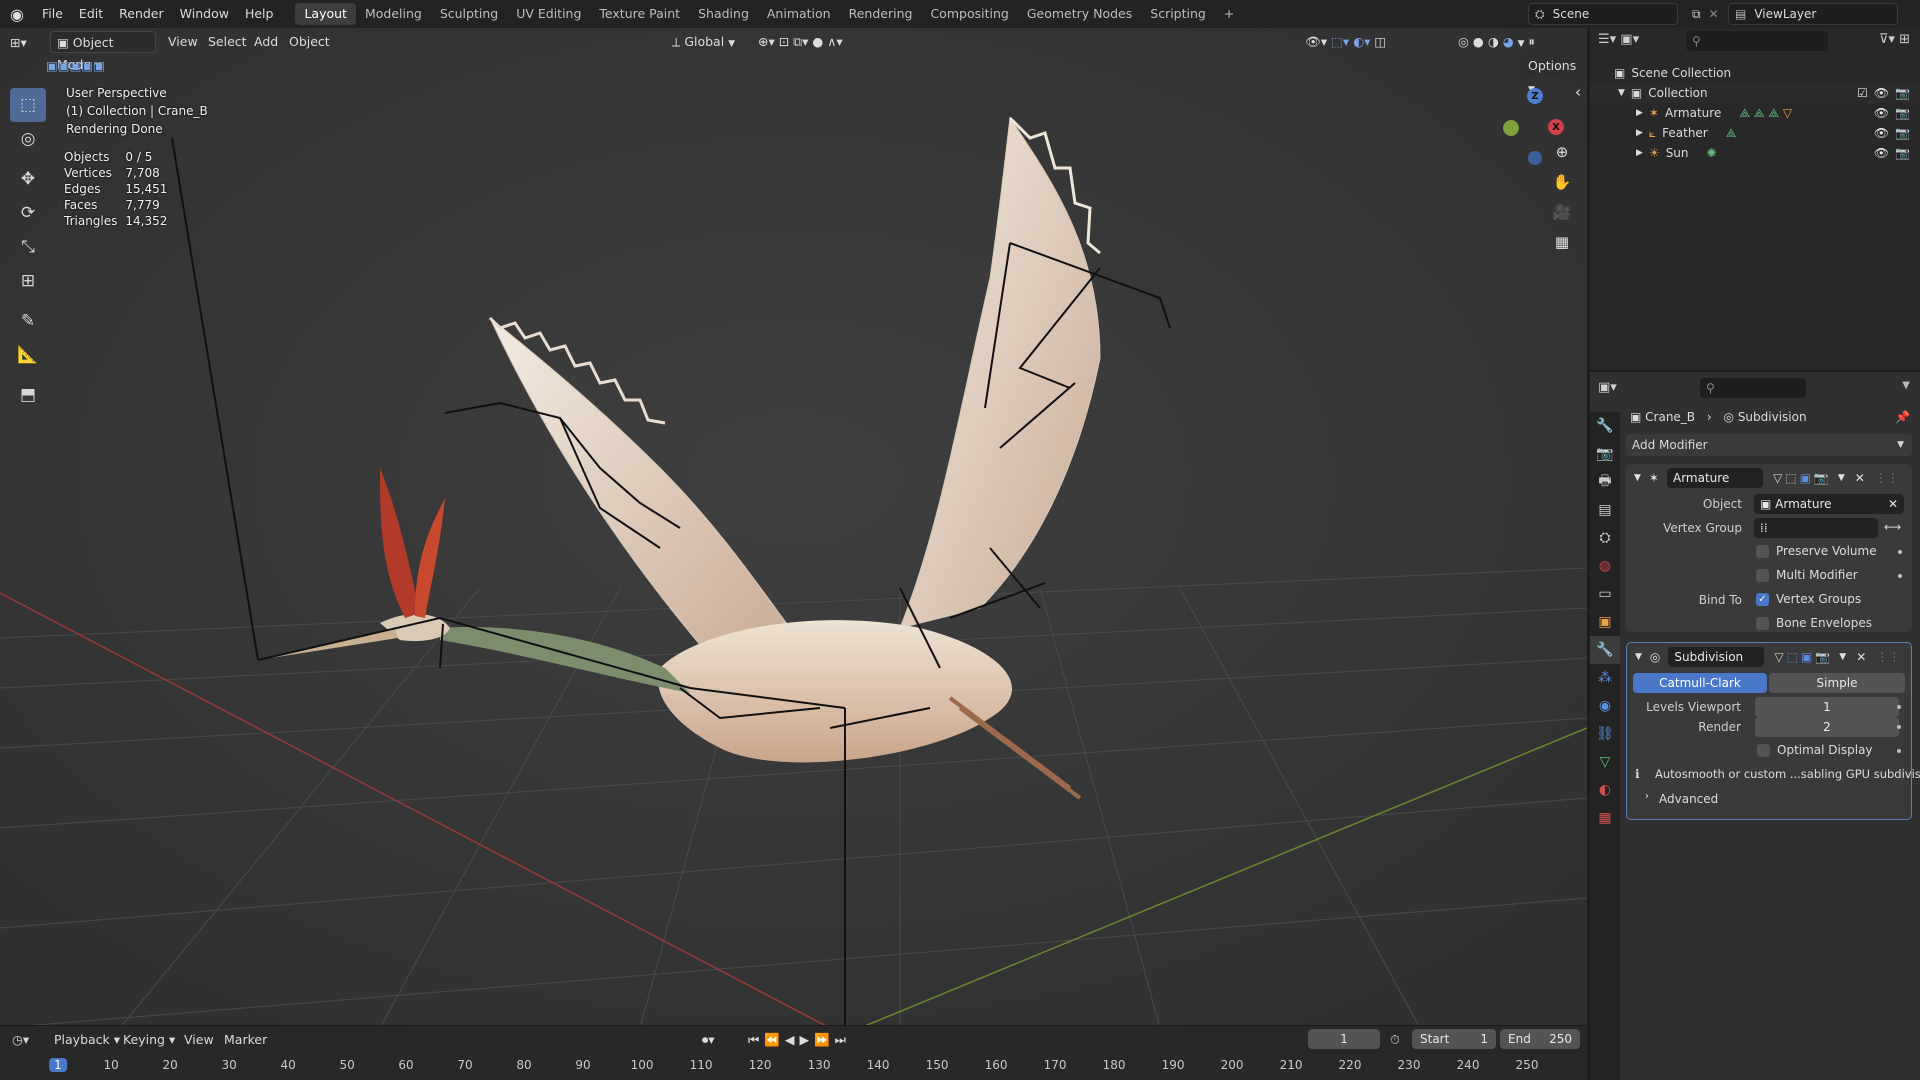  I want to click on levels-viewport-field: 1, so click(1827, 707).